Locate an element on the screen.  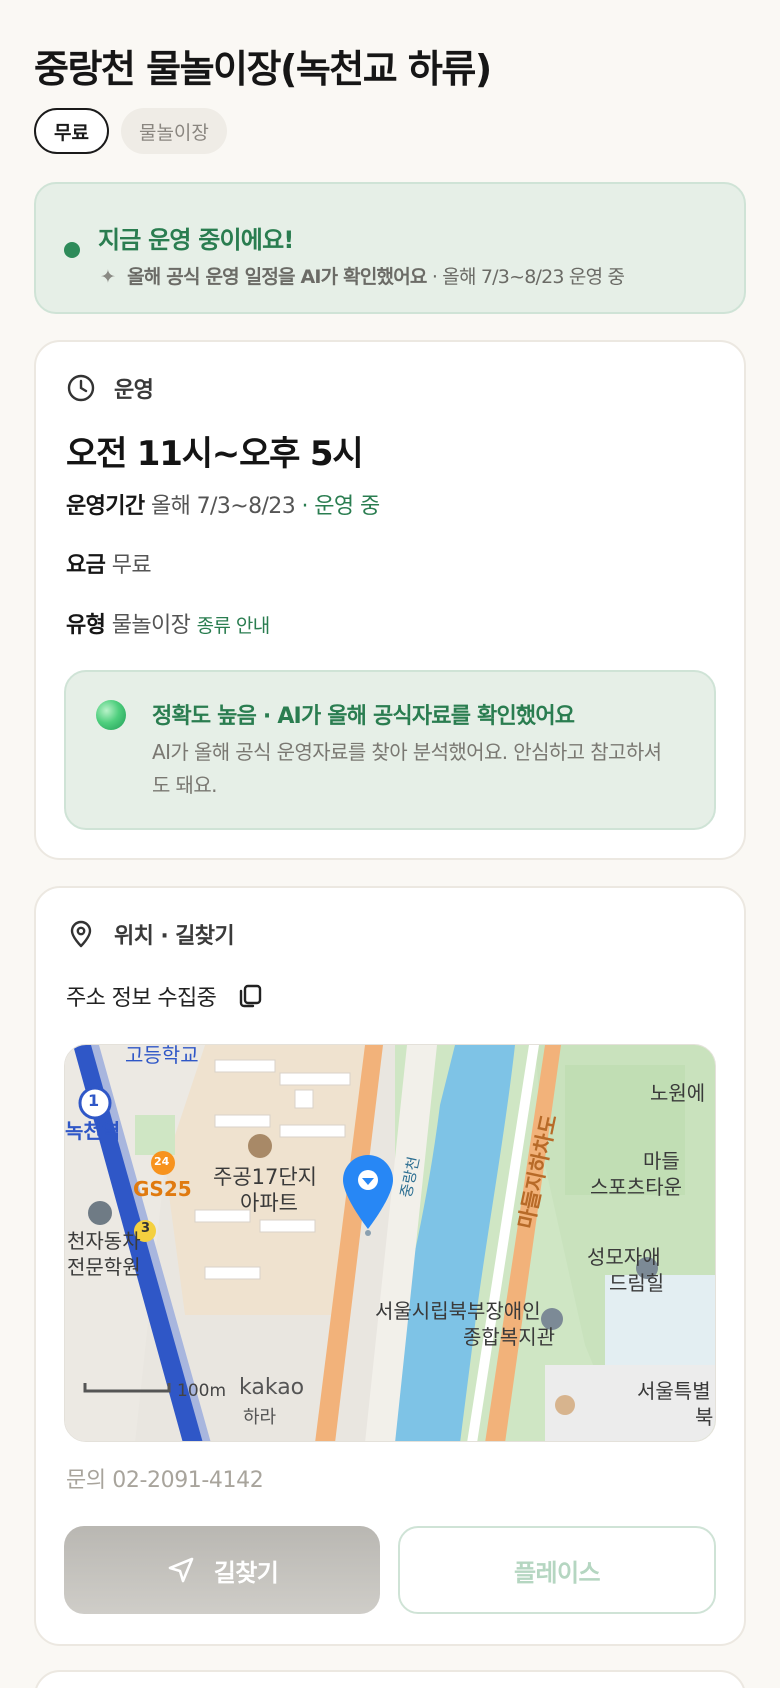
map-label-welfare-2: 종합복지관 is located at coordinates (509, 1337).